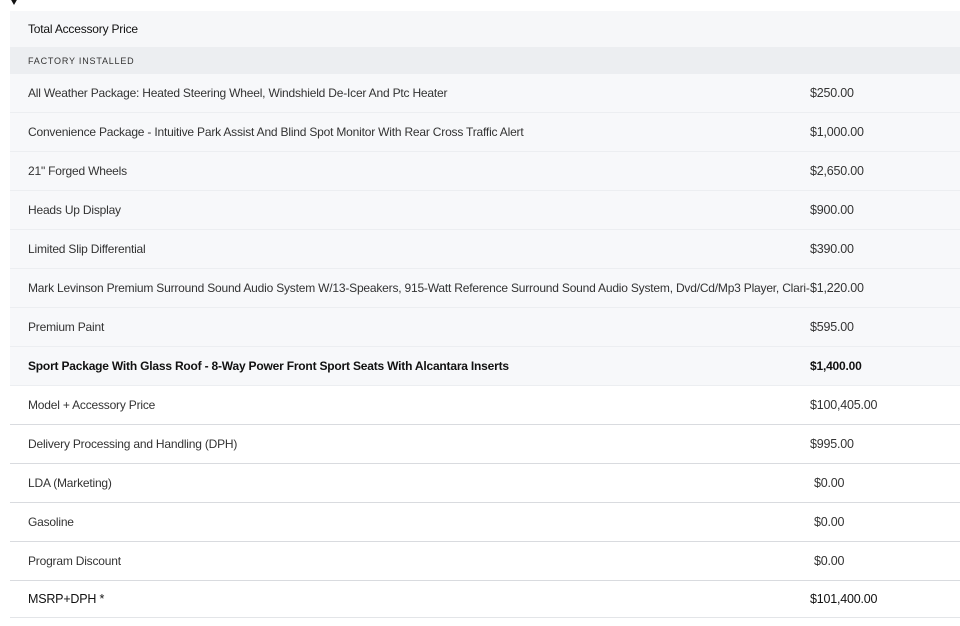 This screenshot has height=626, width=960. What do you see at coordinates (832, 210) in the screenshot?
I see `item-price: $900.00` at bounding box center [832, 210].